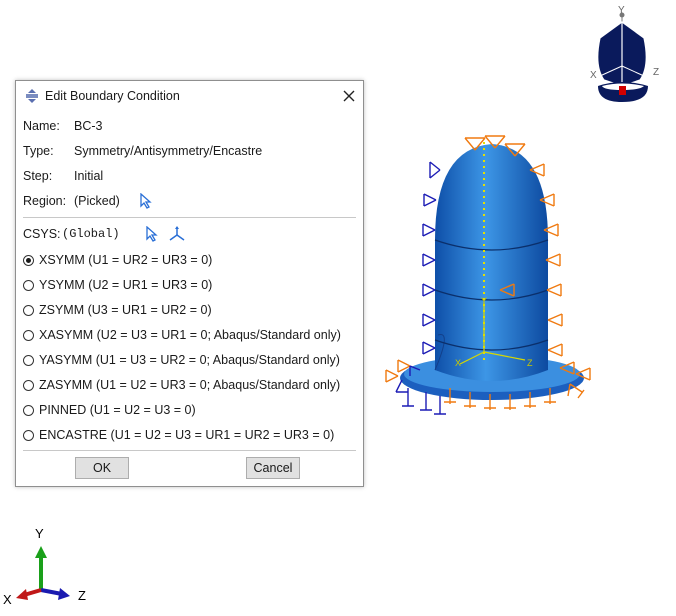 The image size is (676, 616). I want to click on triad-x-label: X, so click(7, 599).